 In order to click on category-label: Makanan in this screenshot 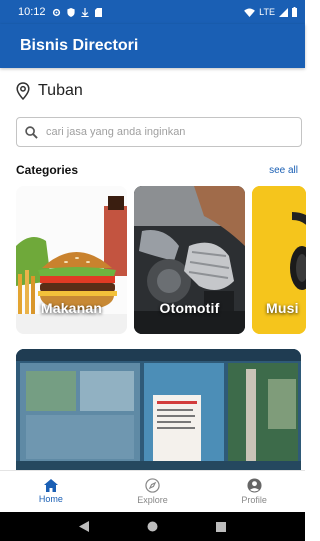, I will do `click(71, 308)`.